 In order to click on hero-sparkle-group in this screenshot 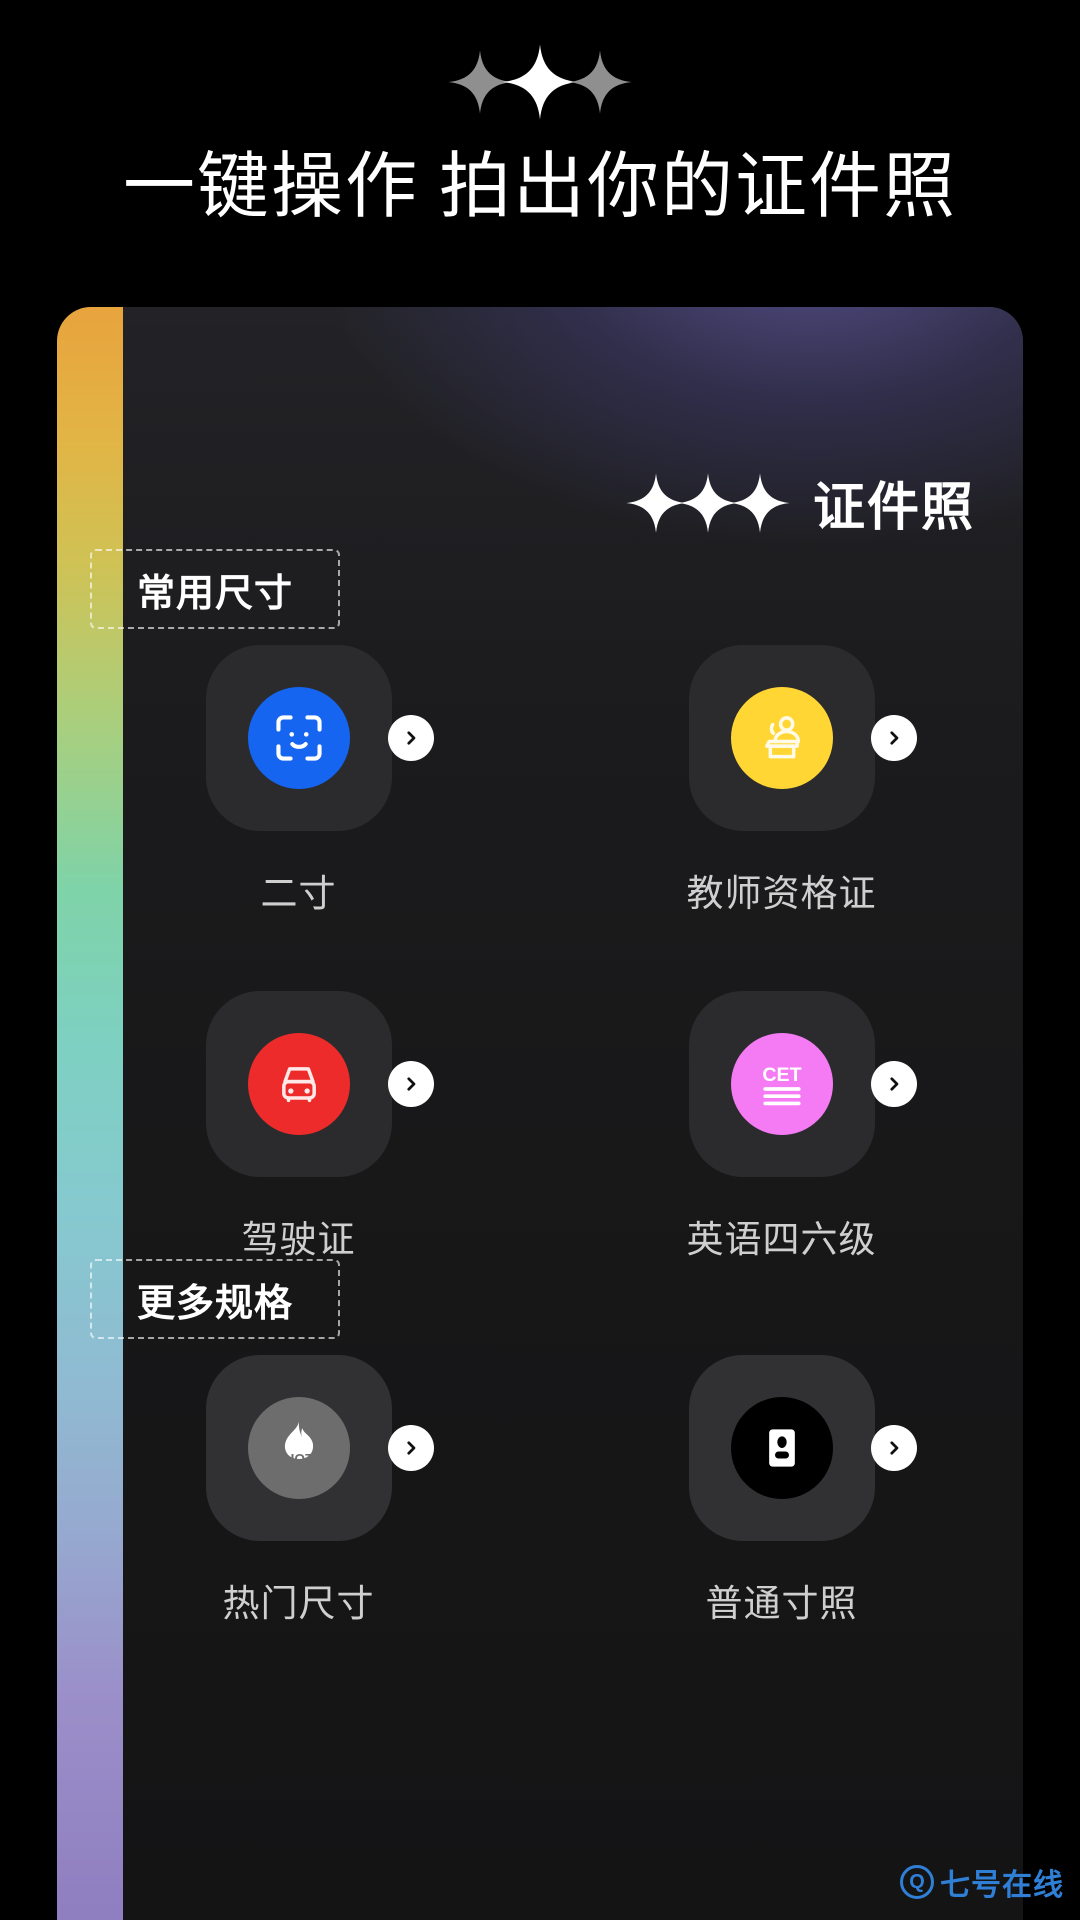, I will do `click(540, 82)`.